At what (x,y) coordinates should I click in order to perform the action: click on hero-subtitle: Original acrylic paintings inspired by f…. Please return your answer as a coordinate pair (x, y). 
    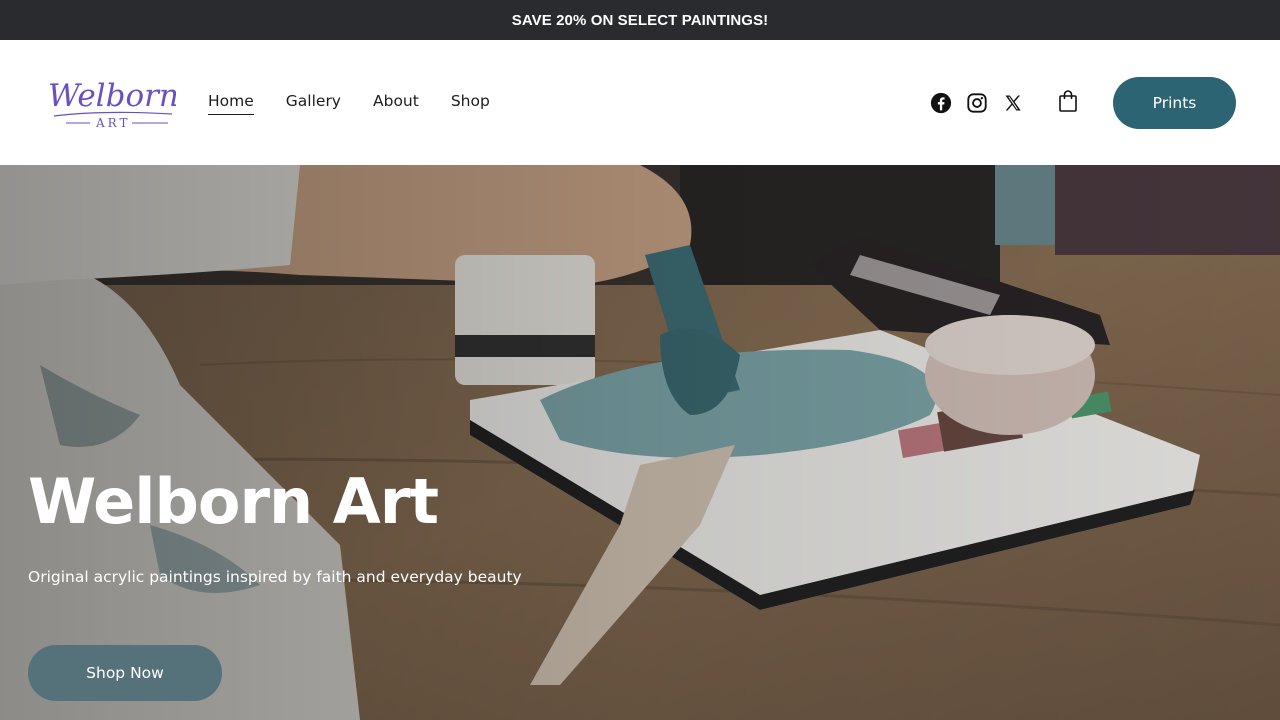
    Looking at the image, I should click on (275, 577).